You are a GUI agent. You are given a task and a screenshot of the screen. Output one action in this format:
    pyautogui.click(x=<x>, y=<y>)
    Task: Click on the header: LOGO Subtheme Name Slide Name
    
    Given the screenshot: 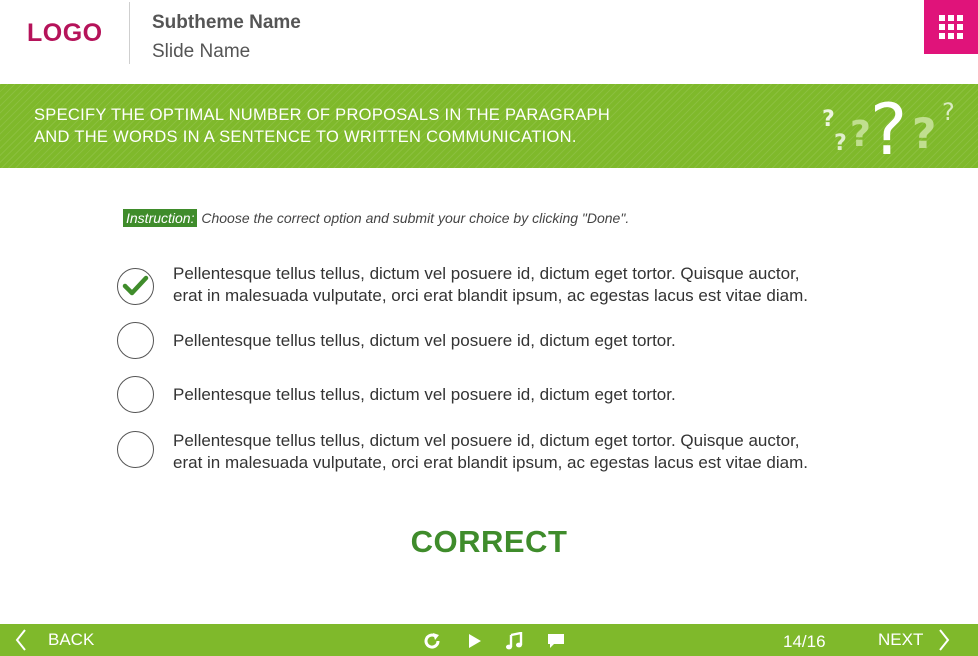 What is the action you would take?
    pyautogui.click(x=489, y=42)
    